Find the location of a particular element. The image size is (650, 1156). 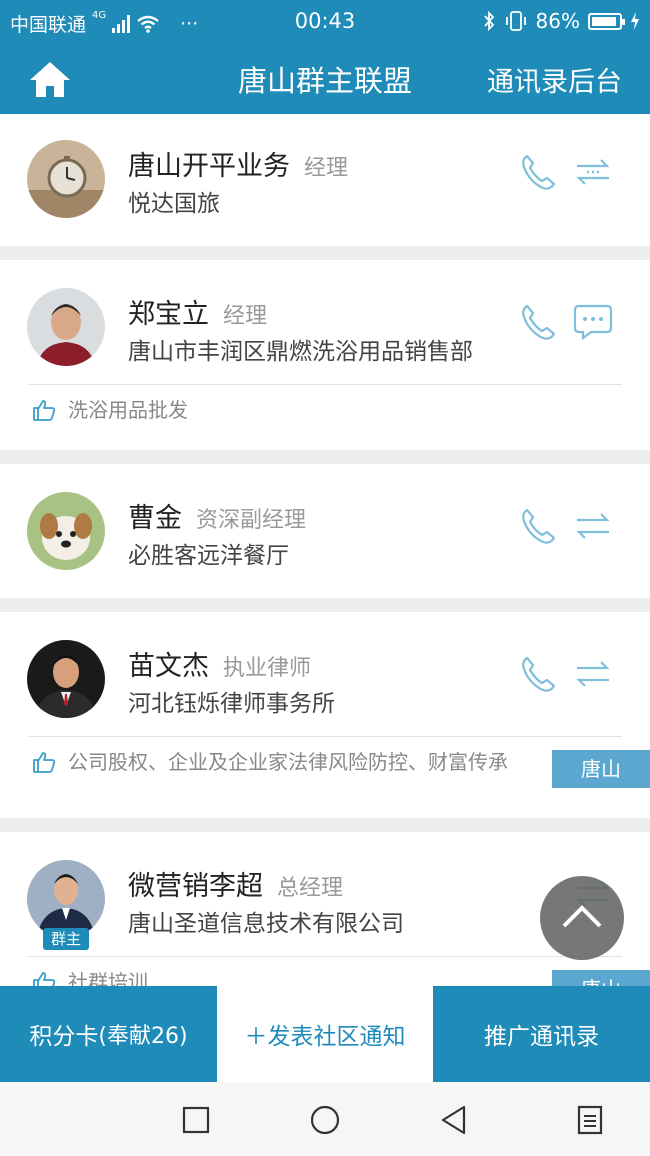

battery-percent: 86% is located at coordinates (557, 21).